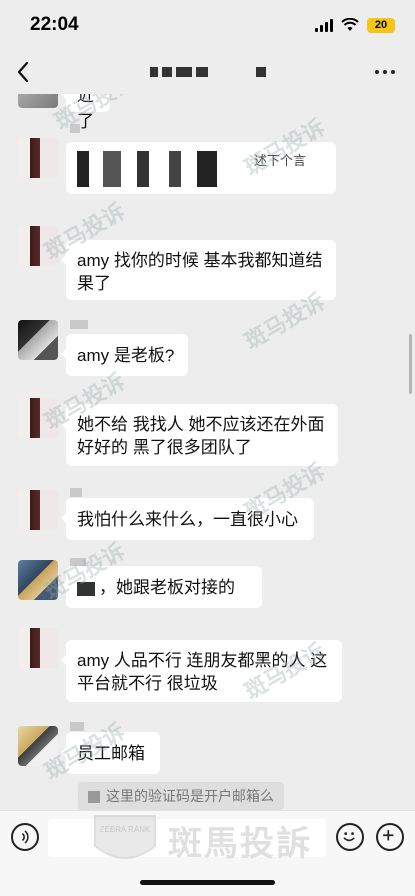 Image resolution: width=415 pixels, height=896 pixels. Describe the element at coordinates (167, 587) in the screenshot. I see `message-text: ，她跟老板对接的` at that location.